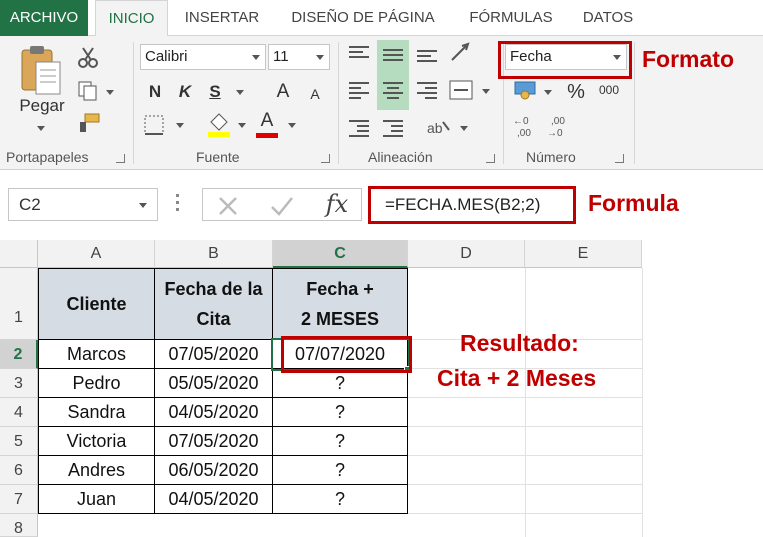 The image size is (763, 537). Describe the element at coordinates (203, 57) in the screenshot. I see `font-name-select: Calibri` at that location.